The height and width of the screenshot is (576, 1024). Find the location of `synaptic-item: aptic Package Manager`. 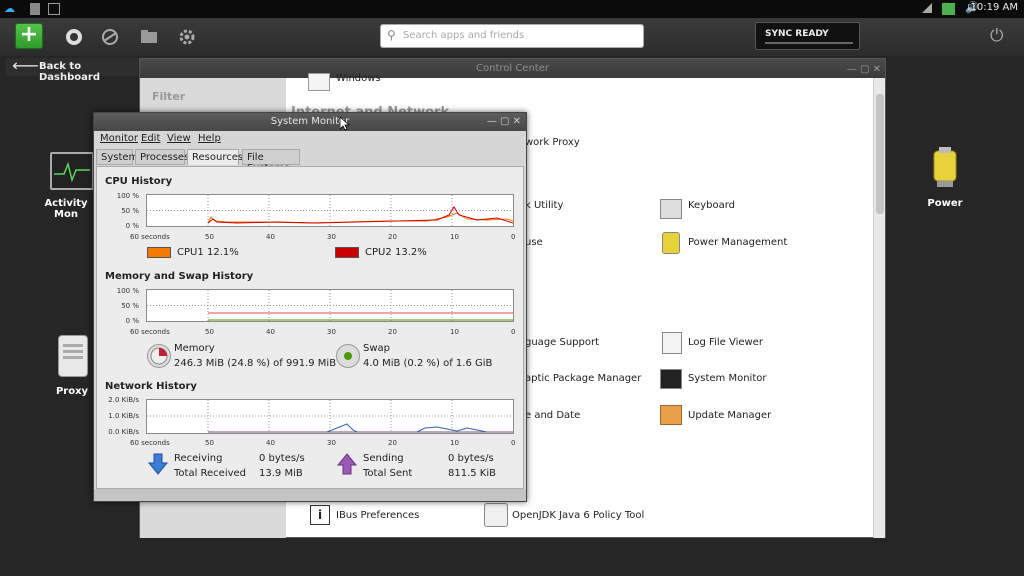

synaptic-item: aptic Package Manager is located at coordinates (583, 378).